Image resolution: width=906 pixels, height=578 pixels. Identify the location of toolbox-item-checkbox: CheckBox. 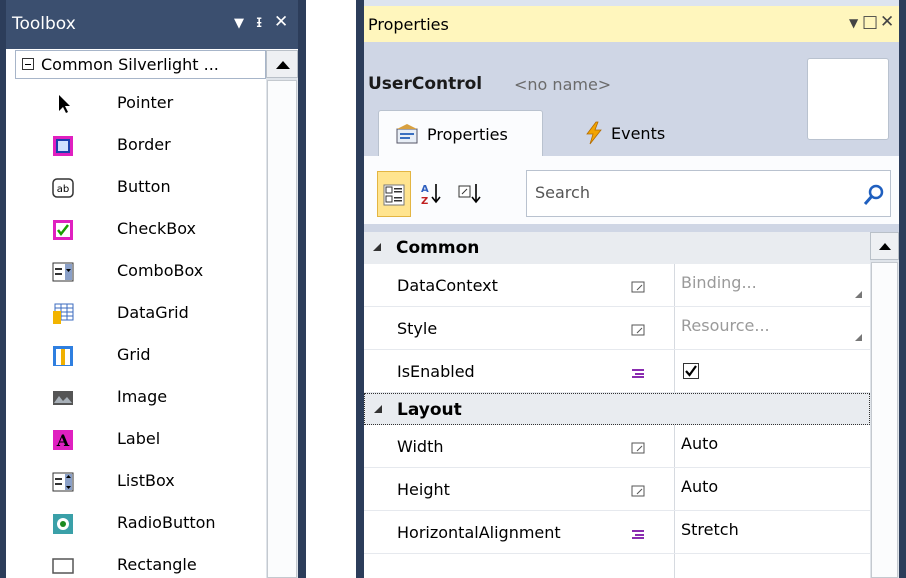
(154, 229).